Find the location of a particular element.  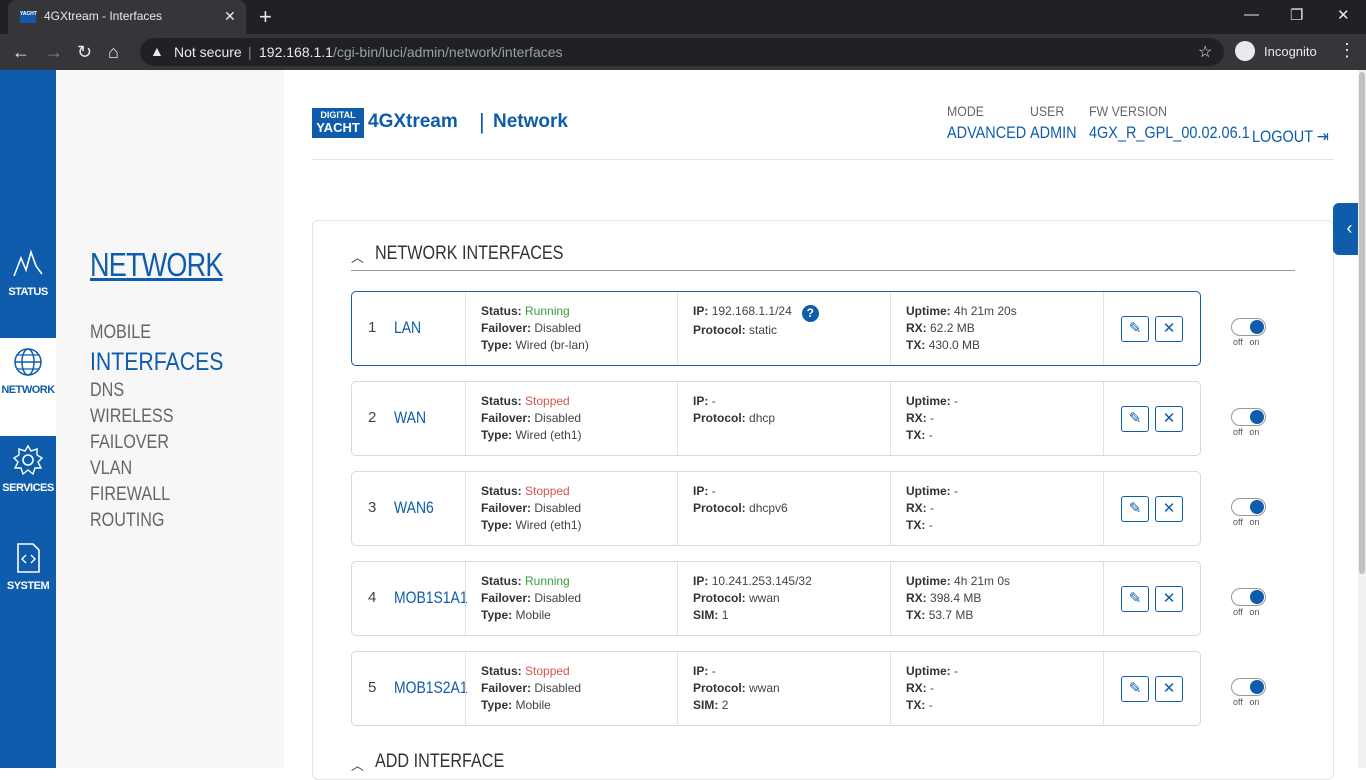

submenu-item-interfaces: INTERFACES is located at coordinates (156, 362).